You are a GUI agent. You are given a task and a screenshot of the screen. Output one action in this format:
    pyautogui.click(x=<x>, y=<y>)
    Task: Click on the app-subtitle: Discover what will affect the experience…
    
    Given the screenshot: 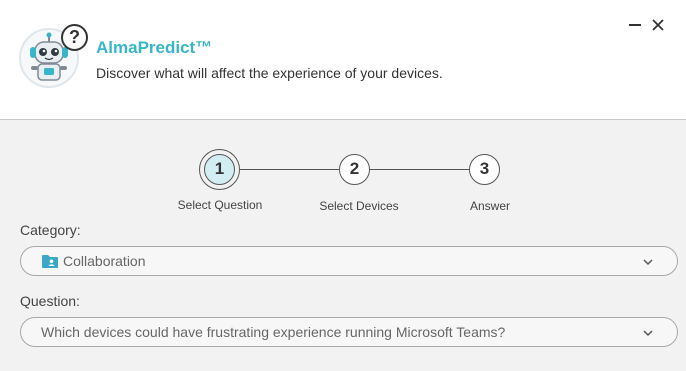 What is the action you would take?
    pyautogui.click(x=269, y=73)
    